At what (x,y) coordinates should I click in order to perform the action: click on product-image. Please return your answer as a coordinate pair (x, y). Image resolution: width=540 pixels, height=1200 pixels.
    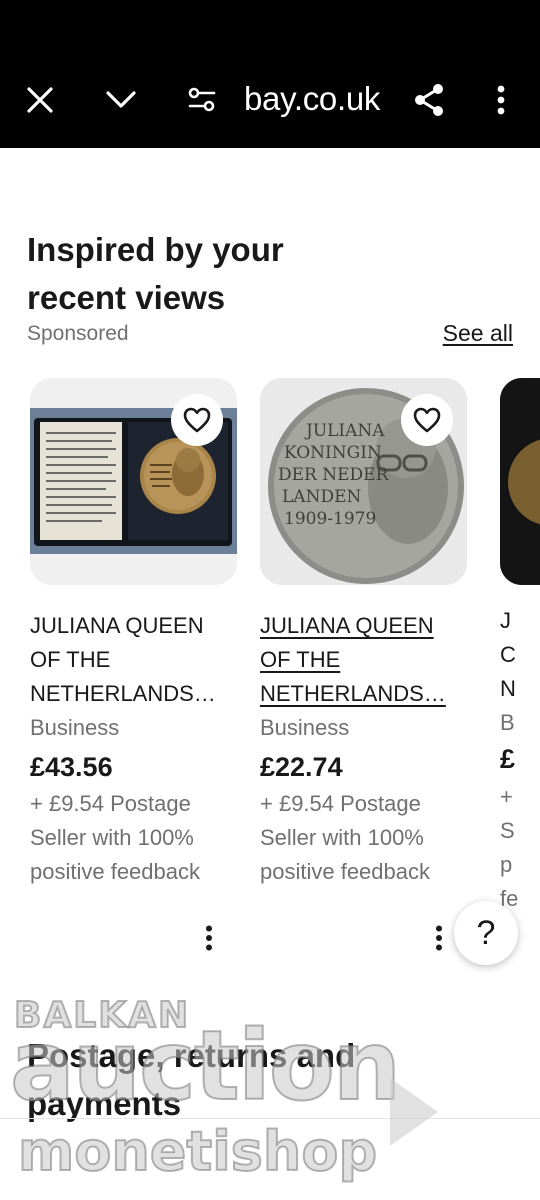
    Looking at the image, I should click on (133, 481).